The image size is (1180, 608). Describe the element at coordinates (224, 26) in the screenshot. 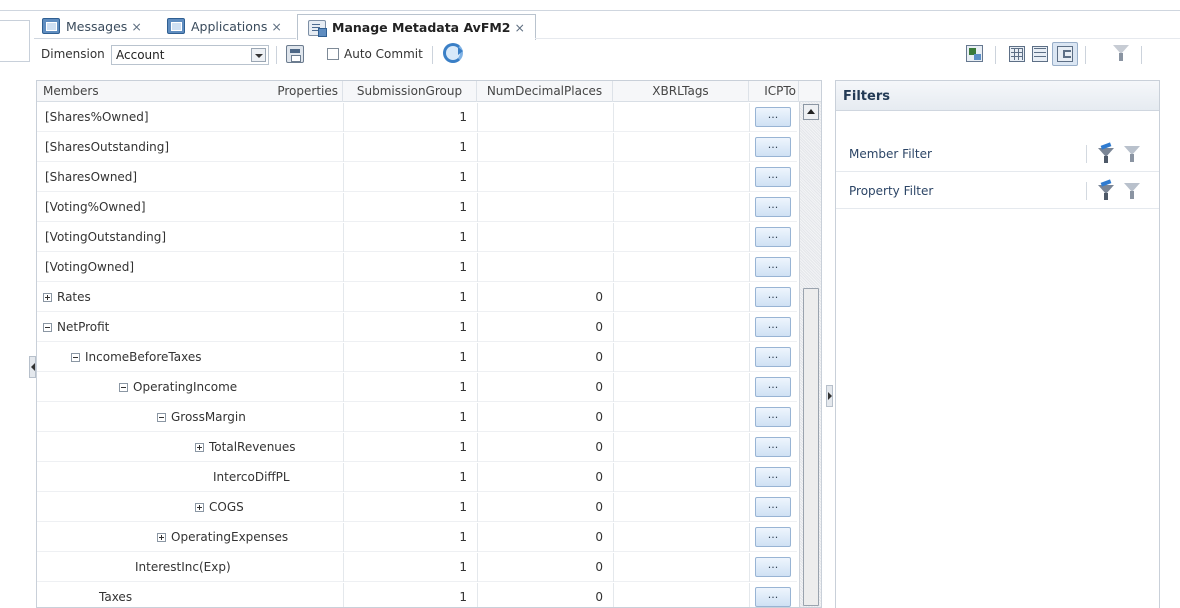

I see `tab-applications: Applications ×` at that location.